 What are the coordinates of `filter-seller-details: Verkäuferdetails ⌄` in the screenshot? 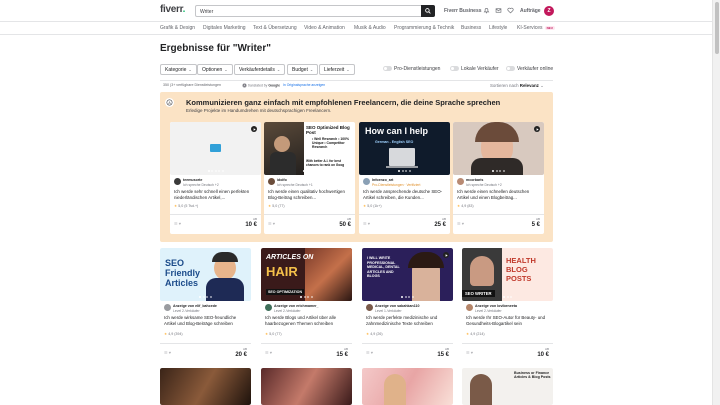 It's located at (260, 69).